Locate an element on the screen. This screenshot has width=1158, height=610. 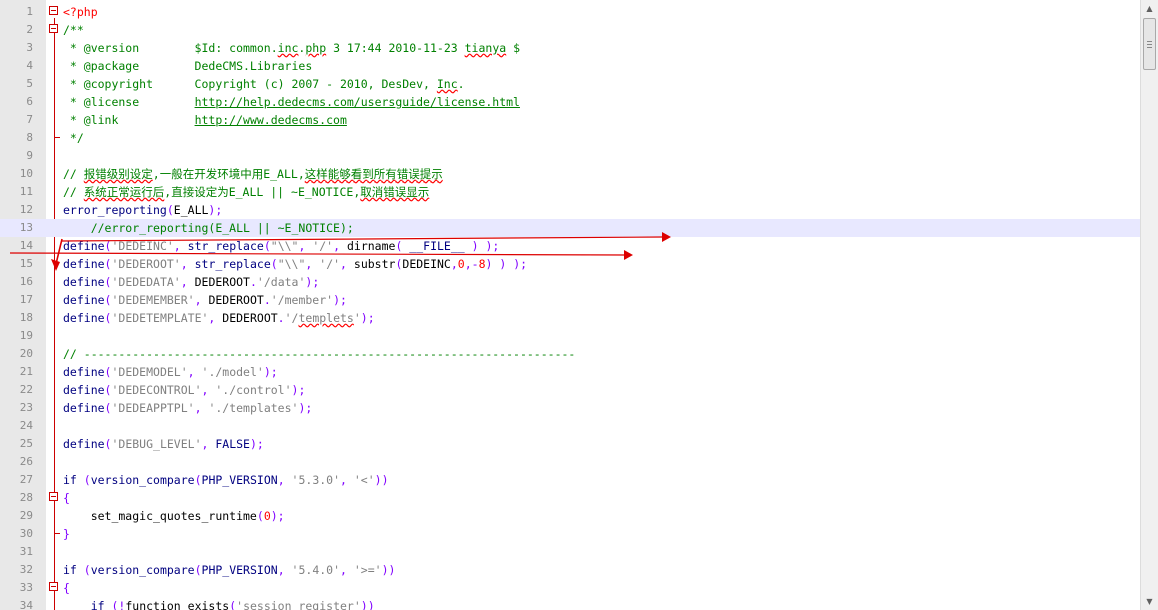
scroll-down-icon: ▼ is located at coordinates (1149, 601).